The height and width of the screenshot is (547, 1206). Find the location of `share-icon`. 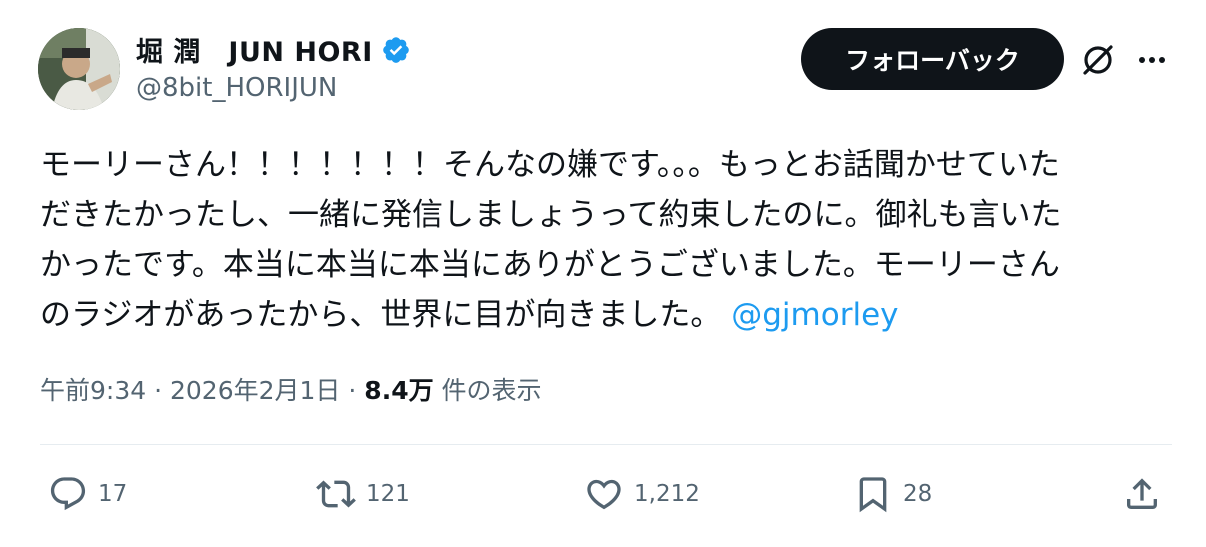

share-icon is located at coordinates (1142, 493).